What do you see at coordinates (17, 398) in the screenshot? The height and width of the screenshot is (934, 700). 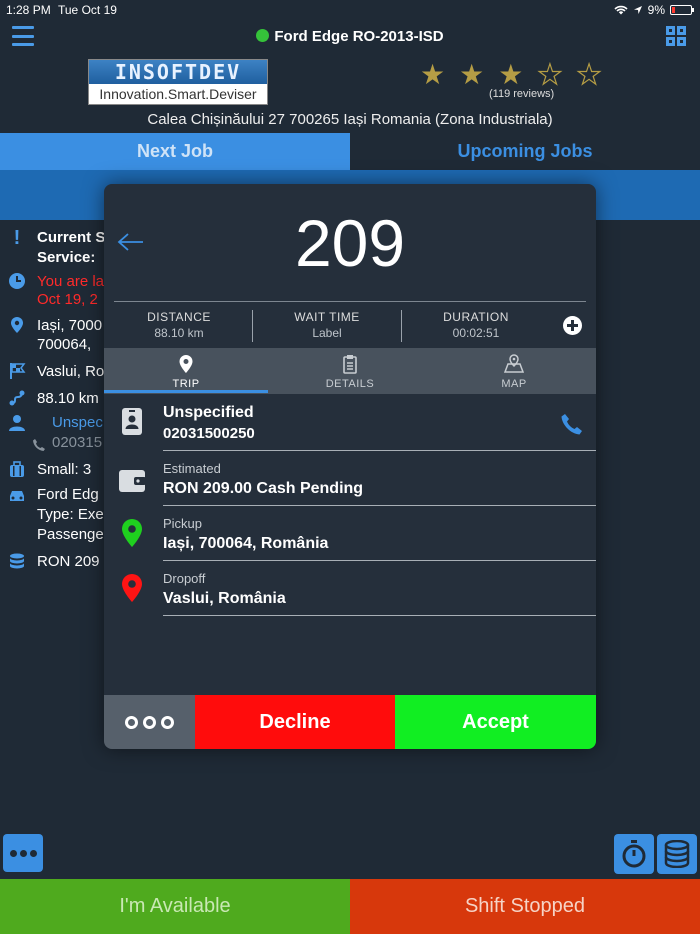 I see `route-icon` at bounding box center [17, 398].